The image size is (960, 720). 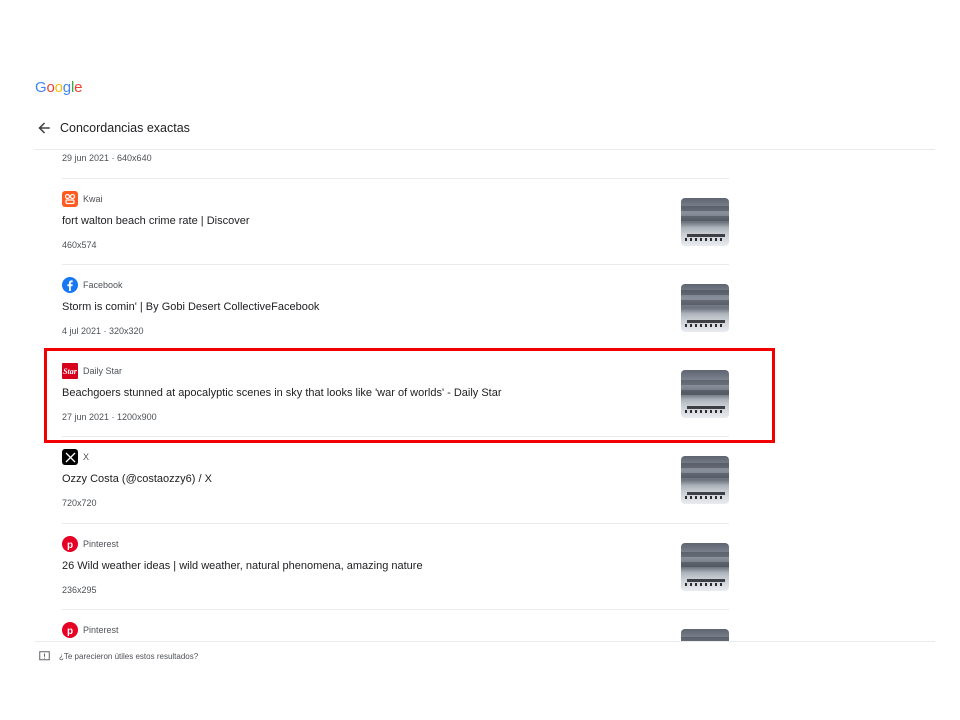 I want to click on footer-divider, so click(x=485, y=641).